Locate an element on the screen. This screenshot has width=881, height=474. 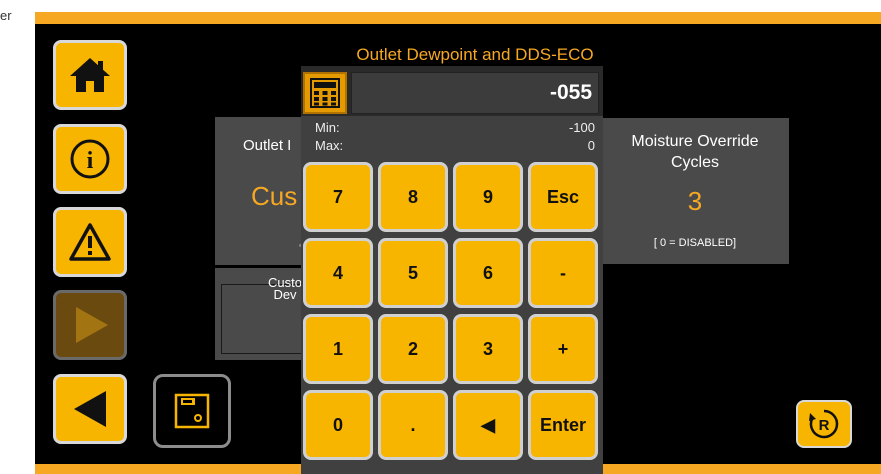
save-button is located at coordinates (192, 411).